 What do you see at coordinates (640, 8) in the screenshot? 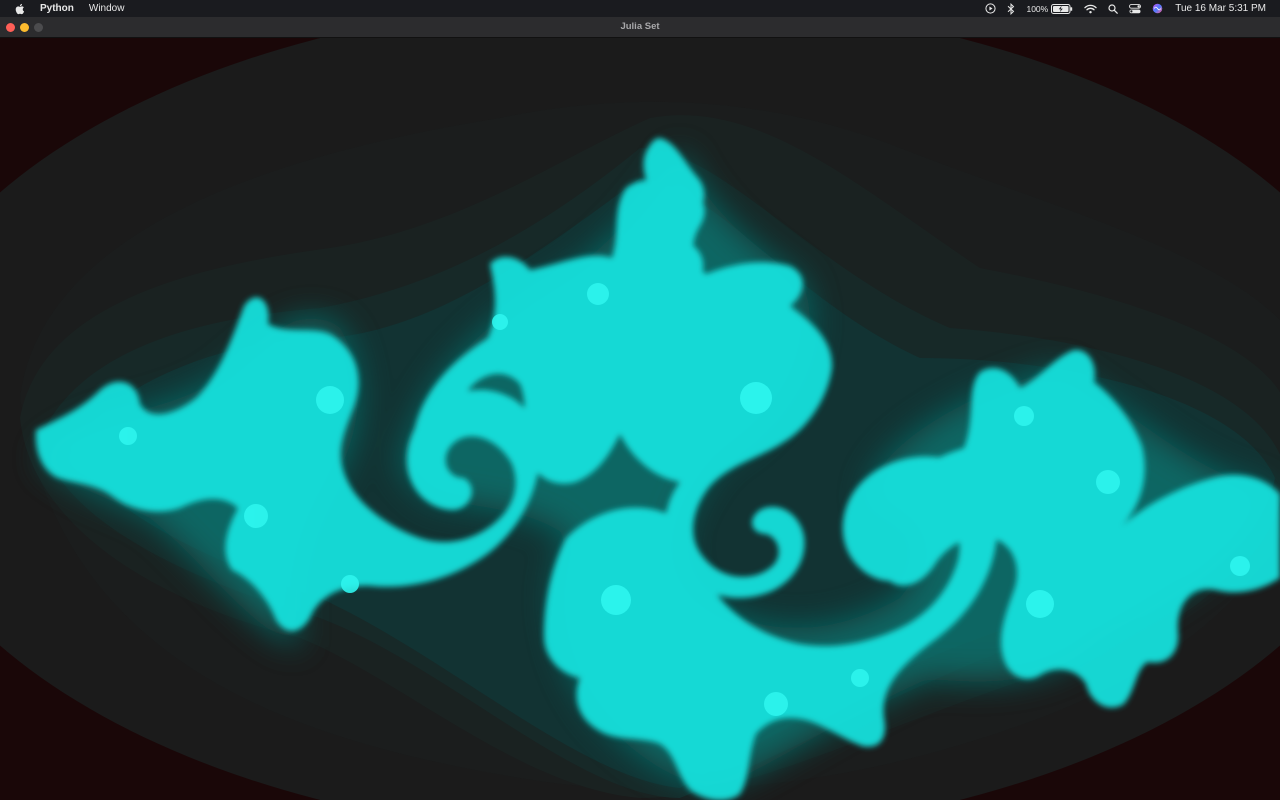
I see `menu-bar: Python Window 100% Tue 16 Mar 5:31 PM` at bounding box center [640, 8].